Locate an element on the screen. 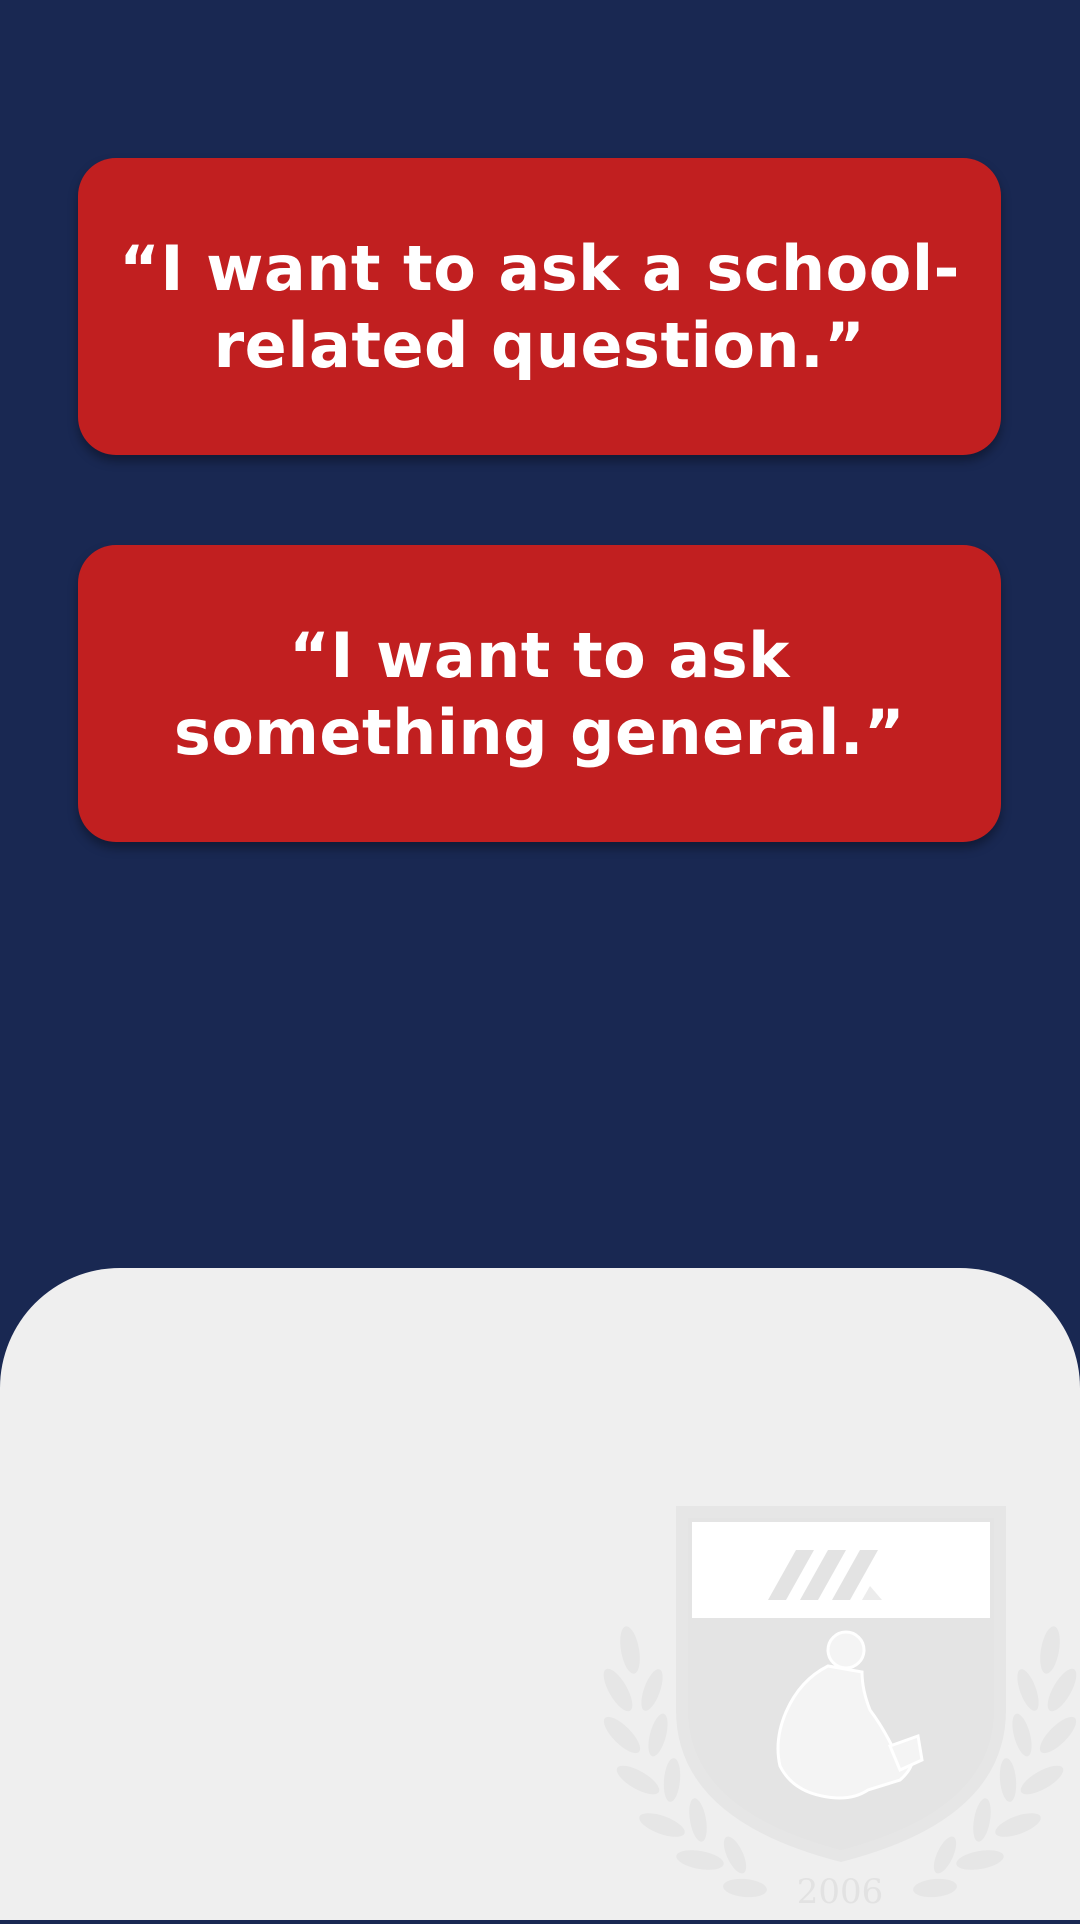 This screenshot has width=1080, height=1924. crest-year: 2006 is located at coordinates (840, 1892).